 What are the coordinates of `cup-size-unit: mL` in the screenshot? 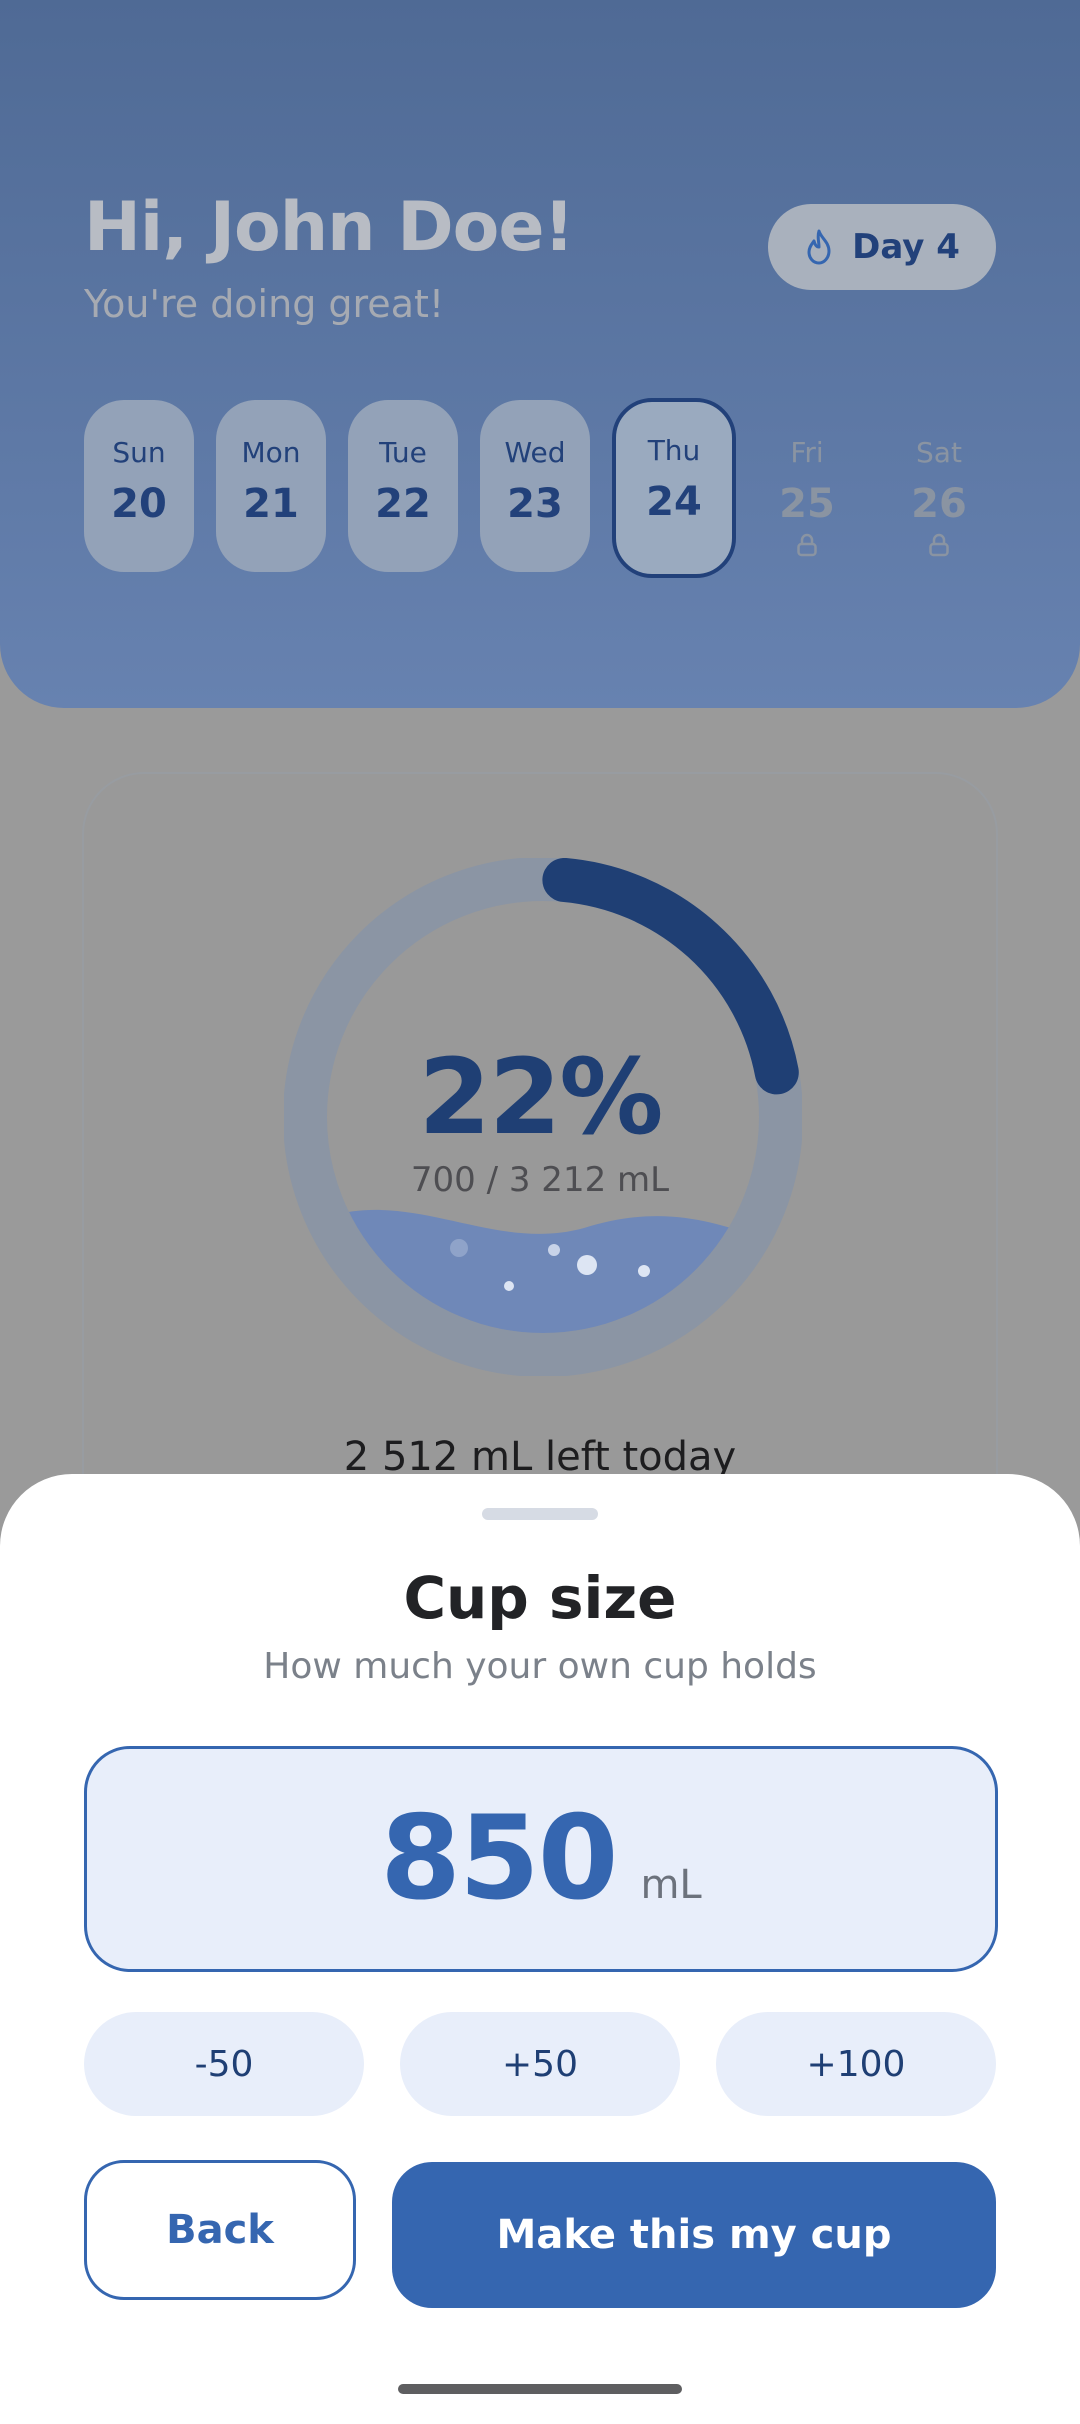 It's located at (671, 1885).